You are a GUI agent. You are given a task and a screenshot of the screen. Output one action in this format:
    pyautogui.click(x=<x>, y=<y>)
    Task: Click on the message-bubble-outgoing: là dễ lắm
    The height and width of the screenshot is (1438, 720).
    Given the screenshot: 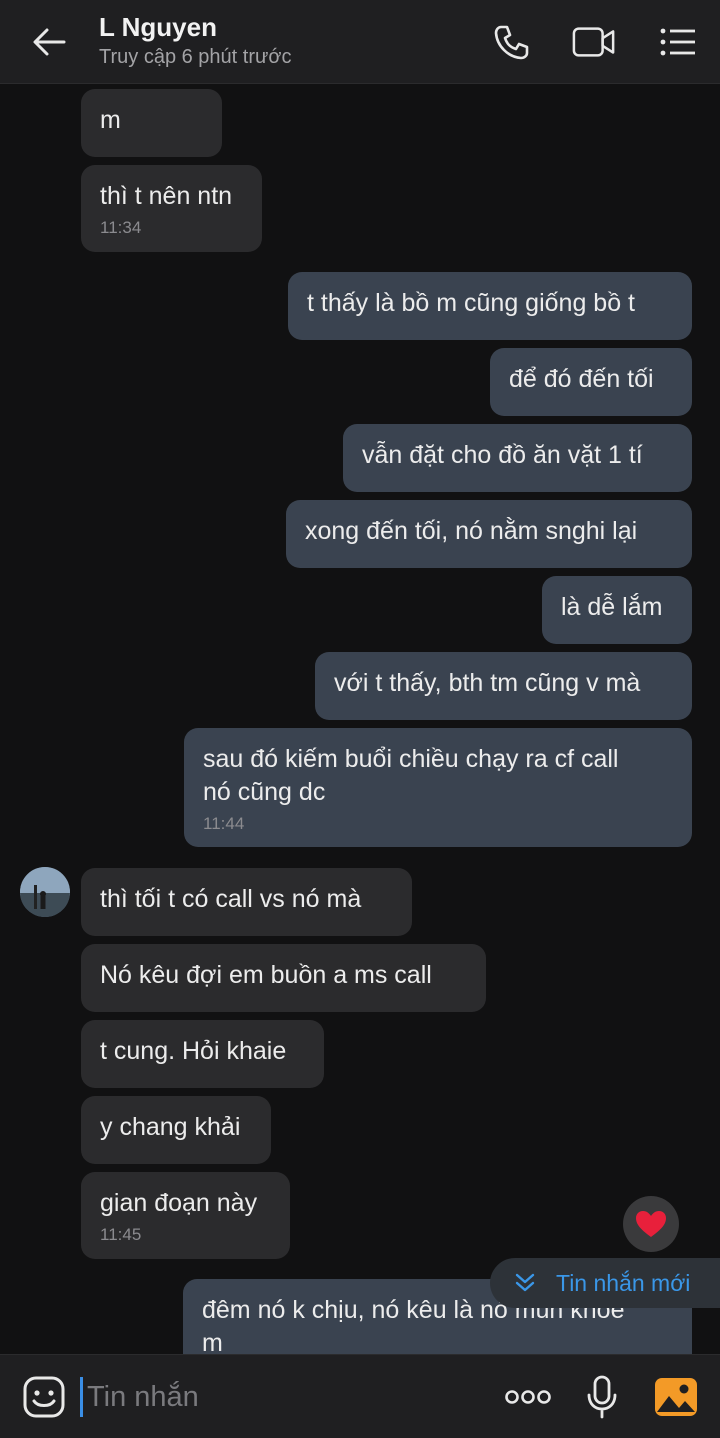 What is the action you would take?
    pyautogui.click(x=617, y=610)
    